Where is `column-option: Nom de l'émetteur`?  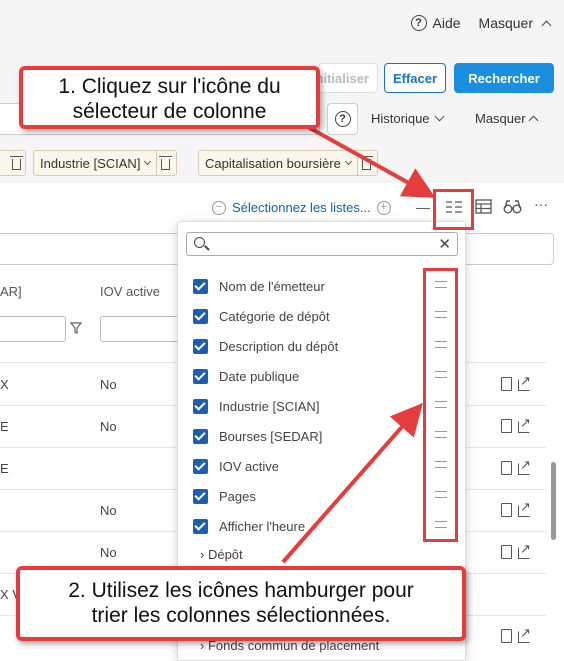 column-option: Nom de l'émetteur is located at coordinates (324, 286).